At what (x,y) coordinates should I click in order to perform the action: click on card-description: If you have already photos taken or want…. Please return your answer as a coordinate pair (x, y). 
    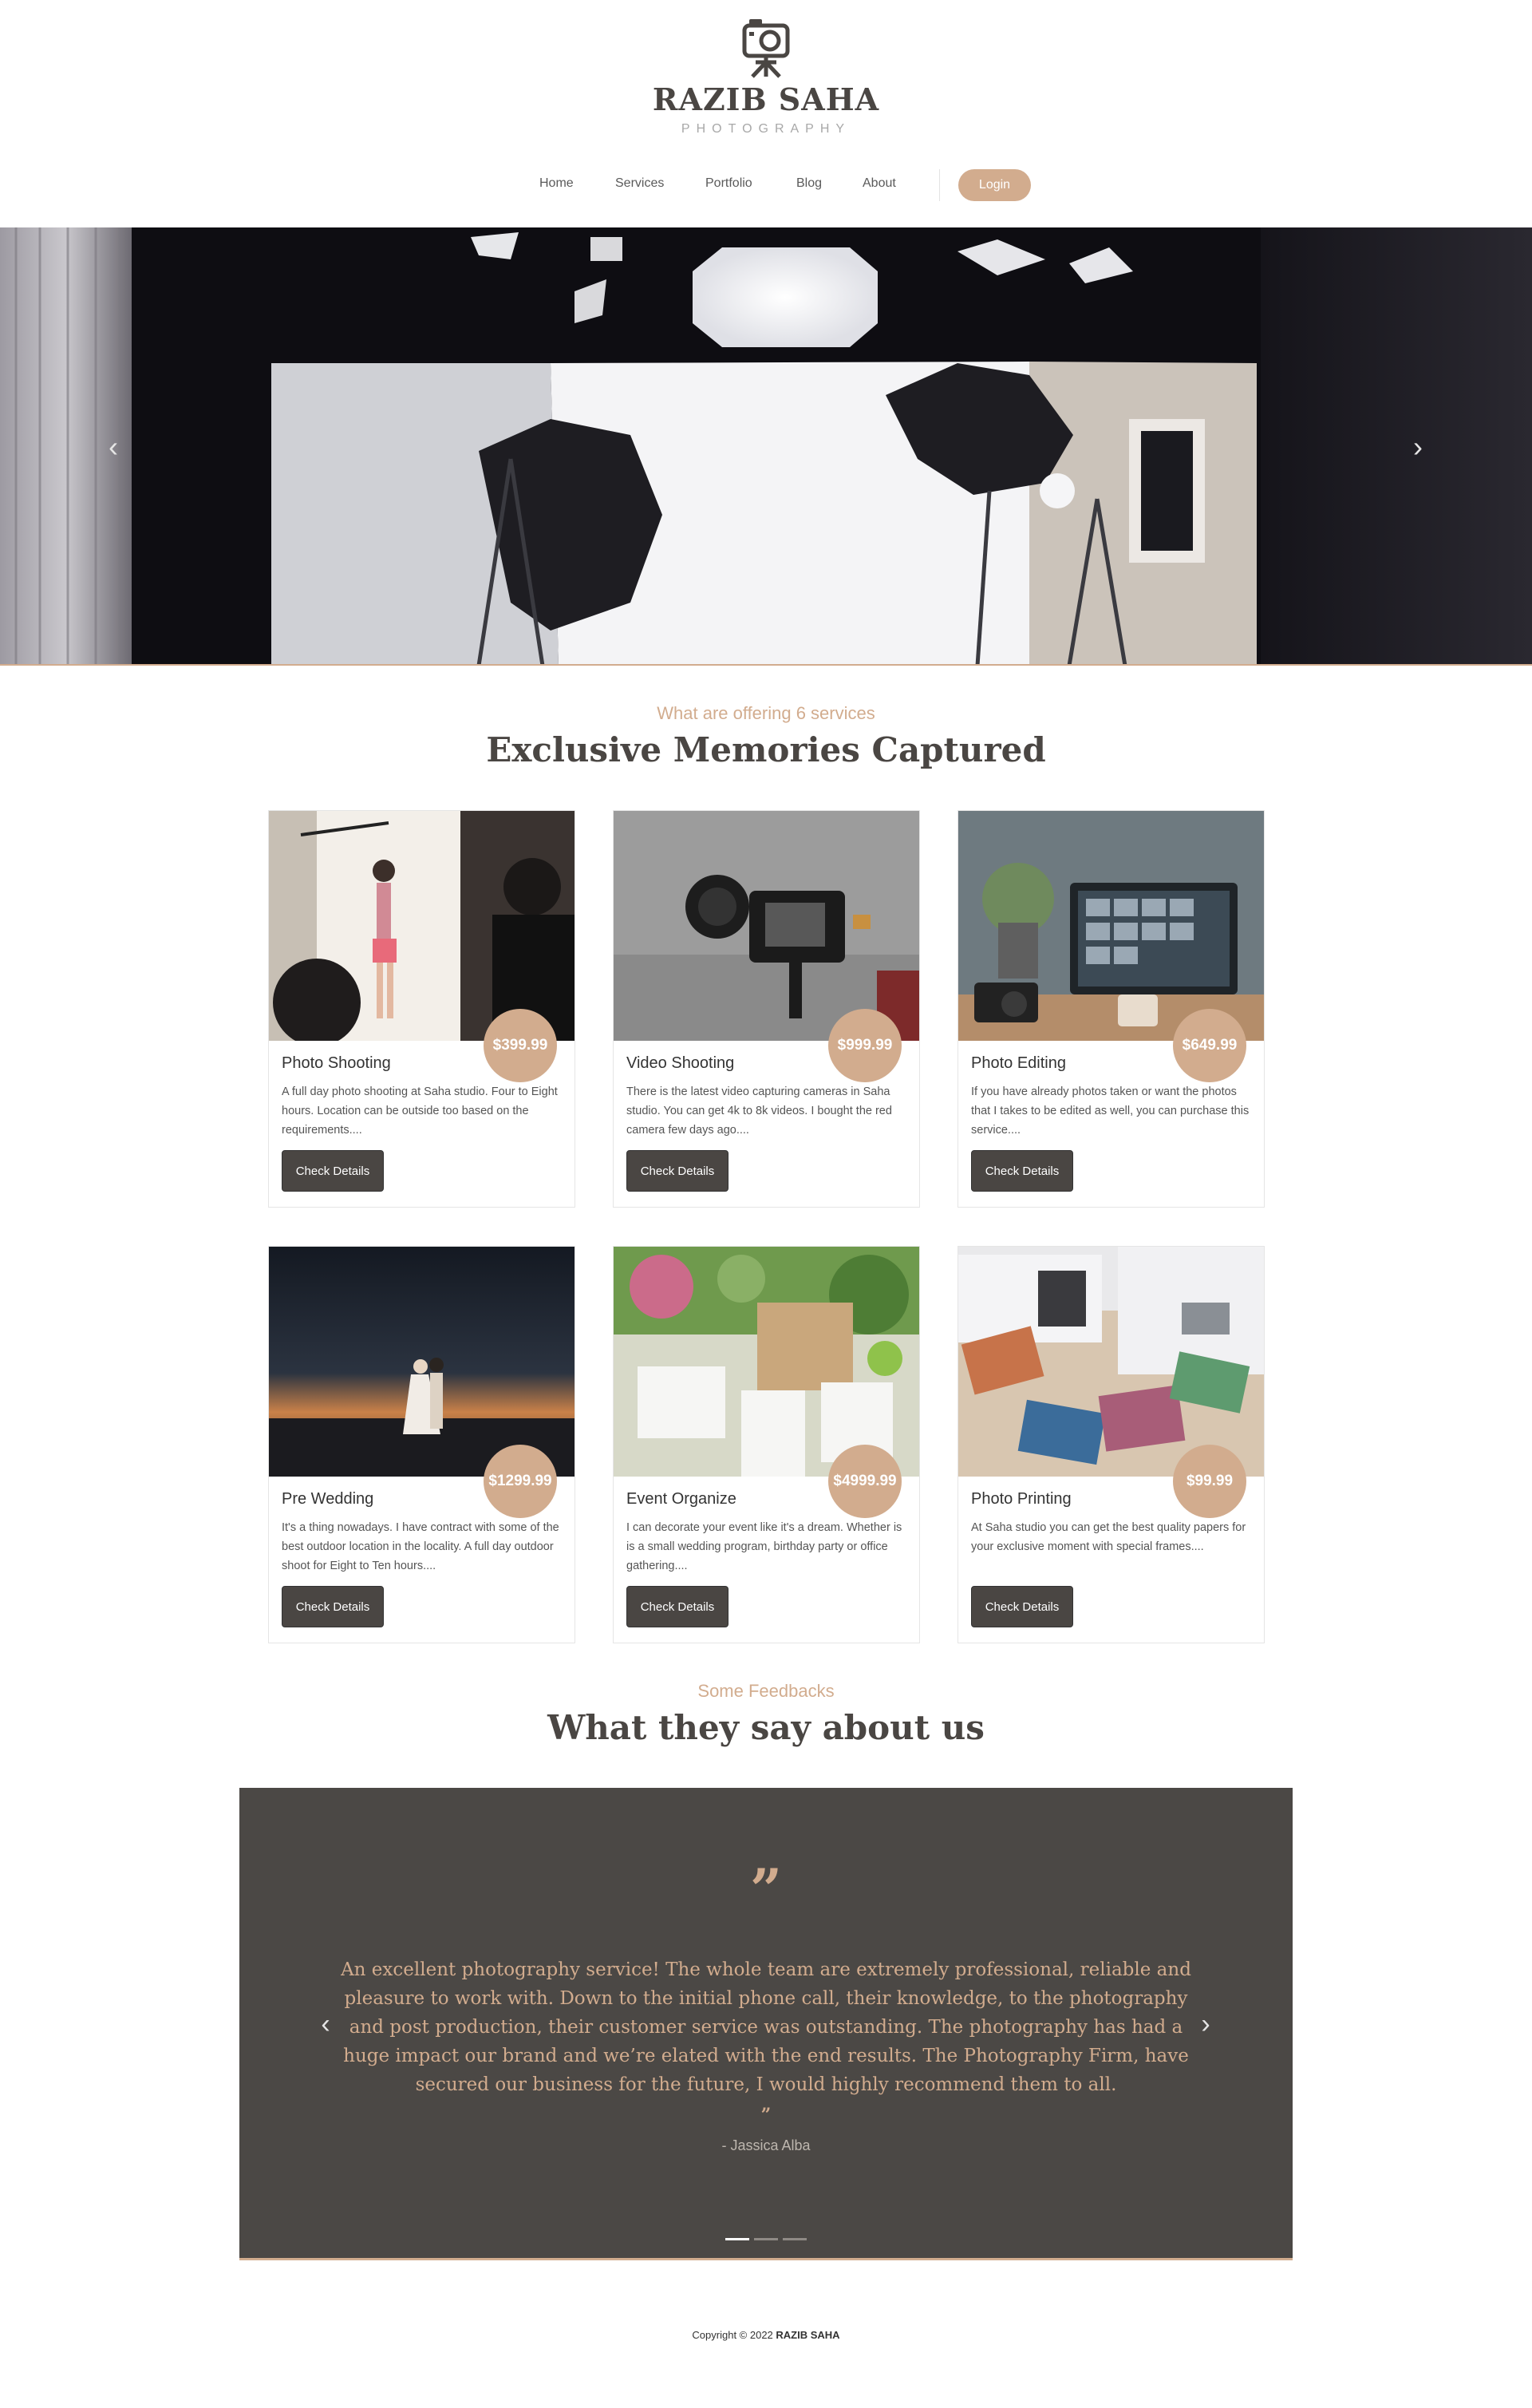
    Looking at the image, I should click on (1110, 1111).